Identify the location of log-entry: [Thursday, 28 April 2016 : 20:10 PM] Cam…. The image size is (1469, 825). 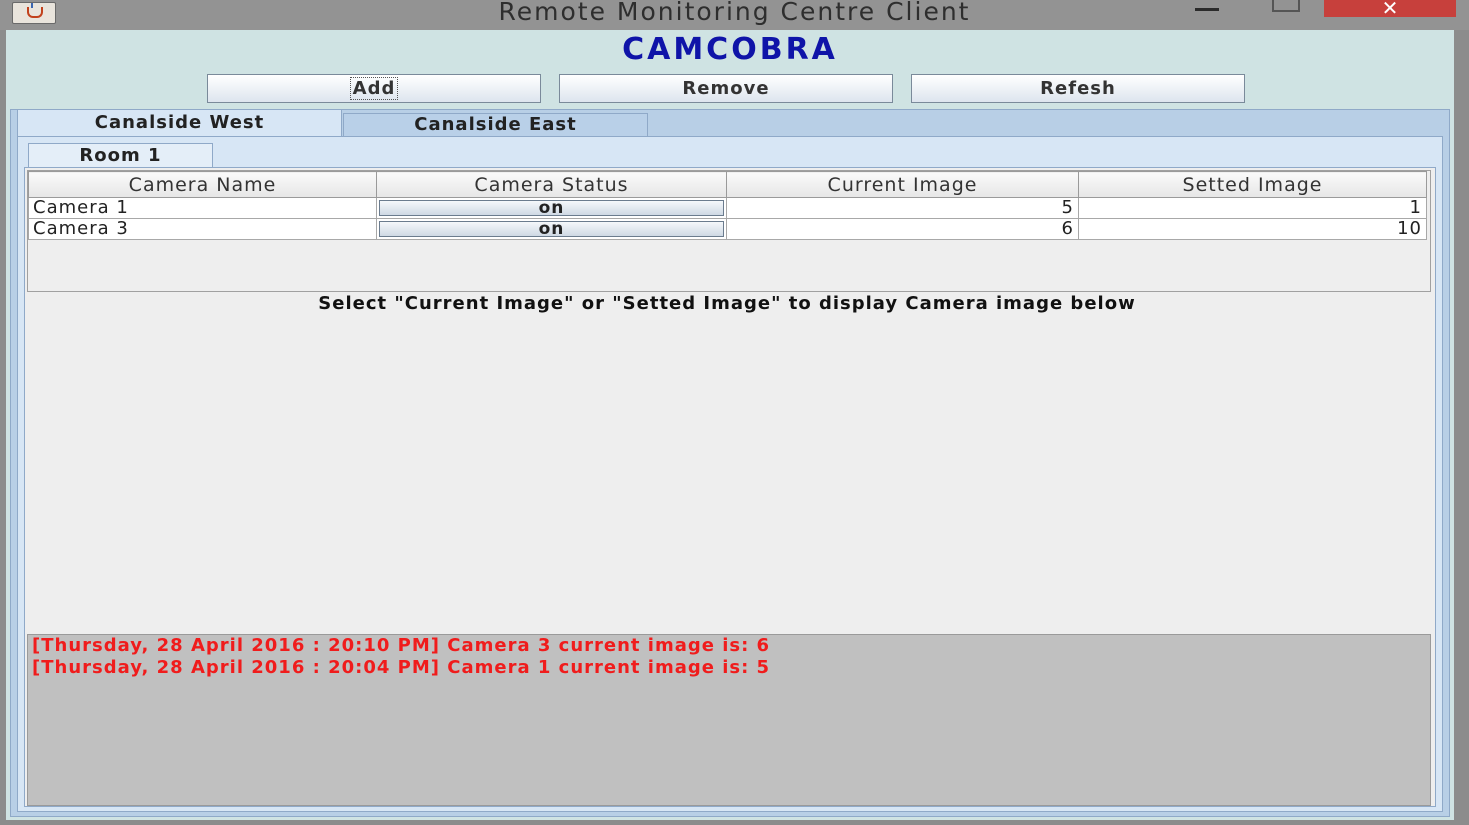
(401, 645).